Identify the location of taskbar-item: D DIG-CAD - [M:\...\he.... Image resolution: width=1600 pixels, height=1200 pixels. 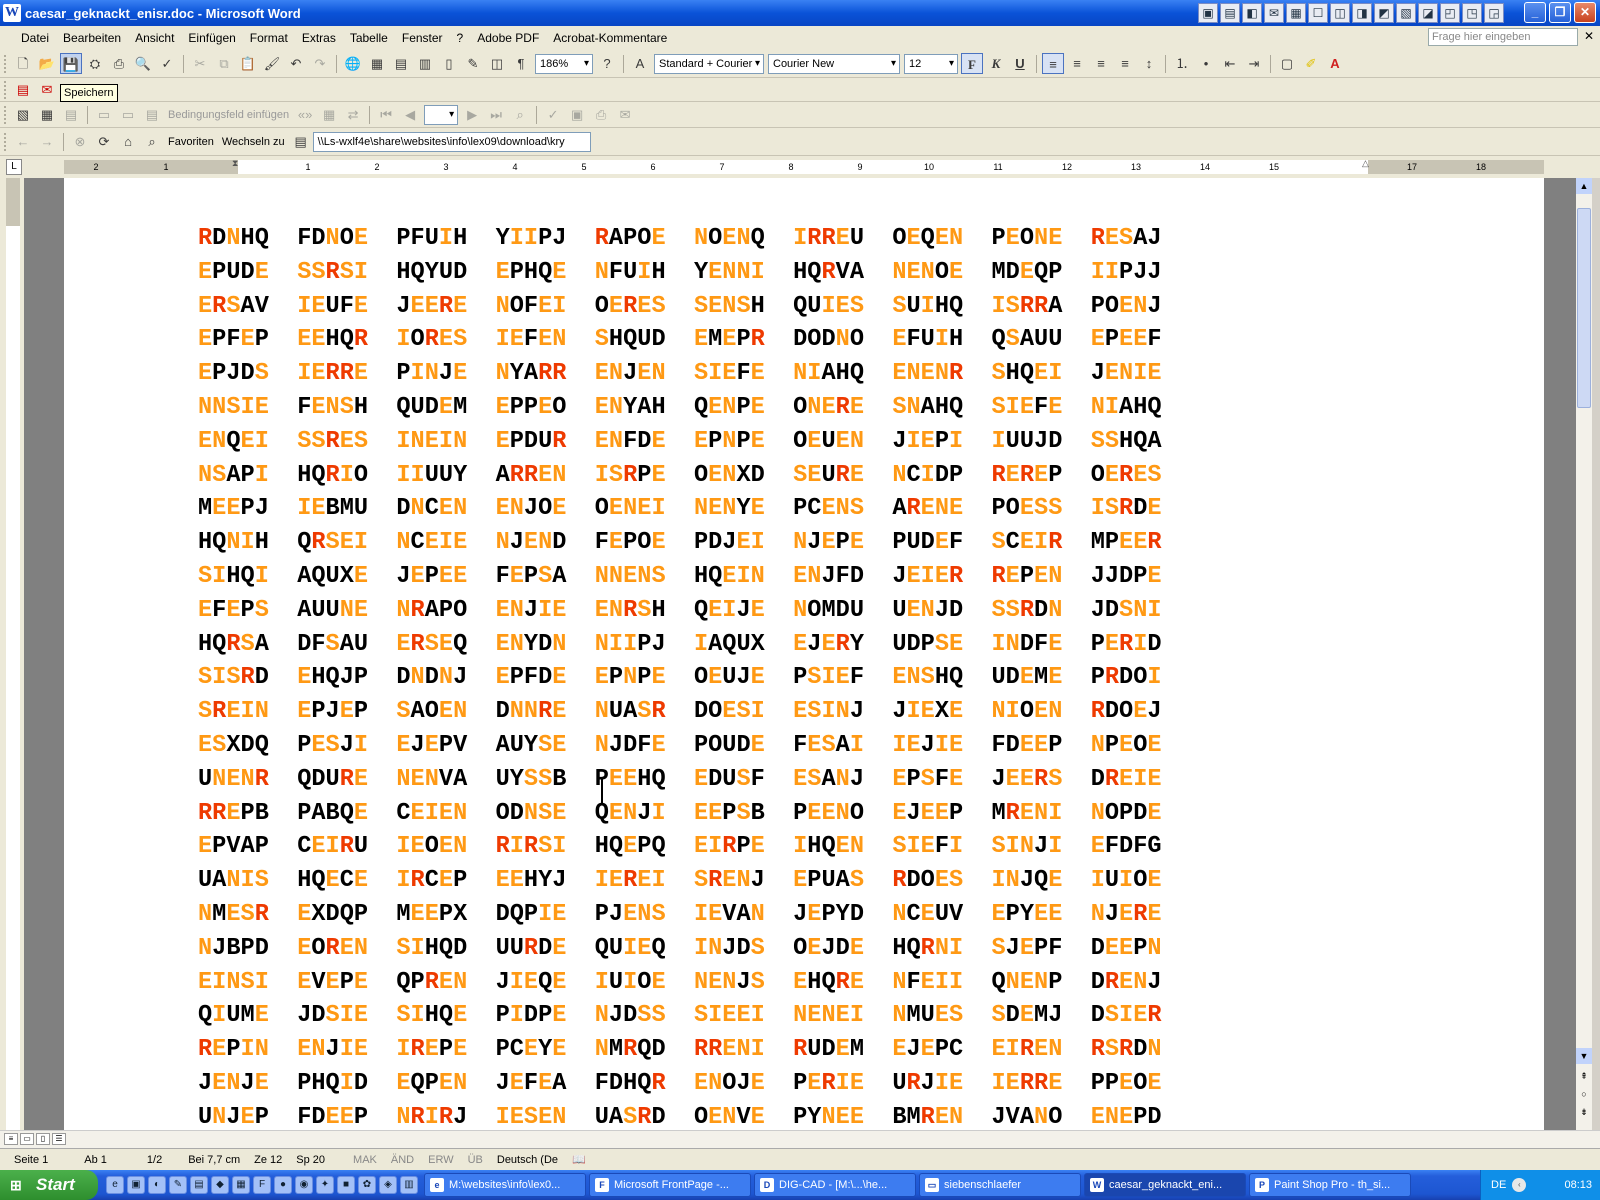
(835, 1185).